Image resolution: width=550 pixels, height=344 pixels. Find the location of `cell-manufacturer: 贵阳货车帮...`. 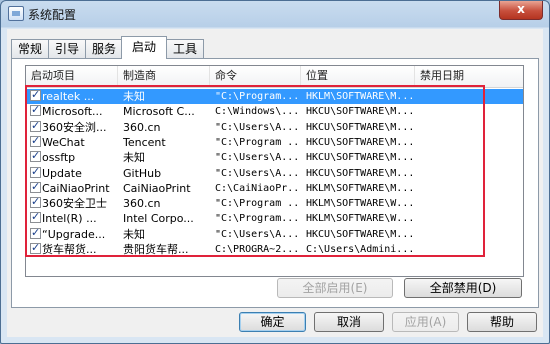

cell-manufacturer: 贵阳货车帮... is located at coordinates (156, 249).